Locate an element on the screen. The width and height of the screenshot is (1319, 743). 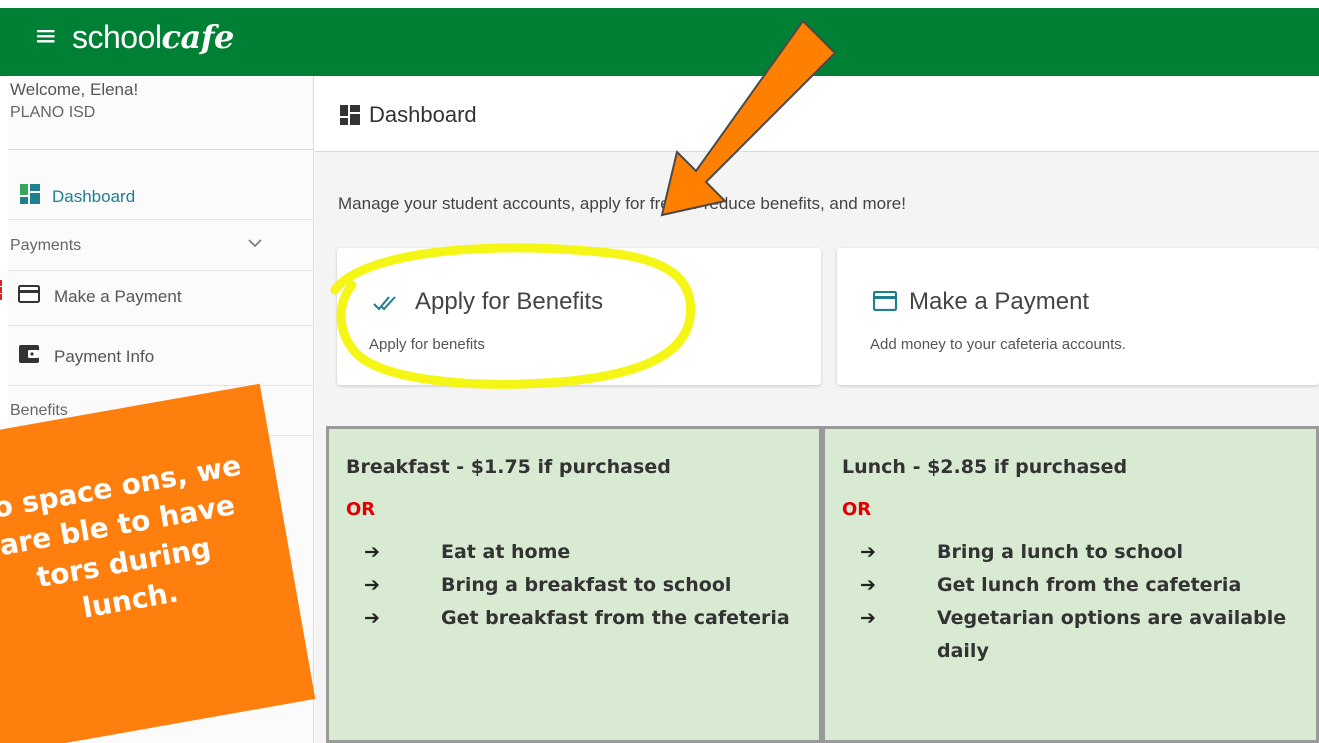
list-item: ➔ Bring a breakfast to school is located at coordinates (574, 585).